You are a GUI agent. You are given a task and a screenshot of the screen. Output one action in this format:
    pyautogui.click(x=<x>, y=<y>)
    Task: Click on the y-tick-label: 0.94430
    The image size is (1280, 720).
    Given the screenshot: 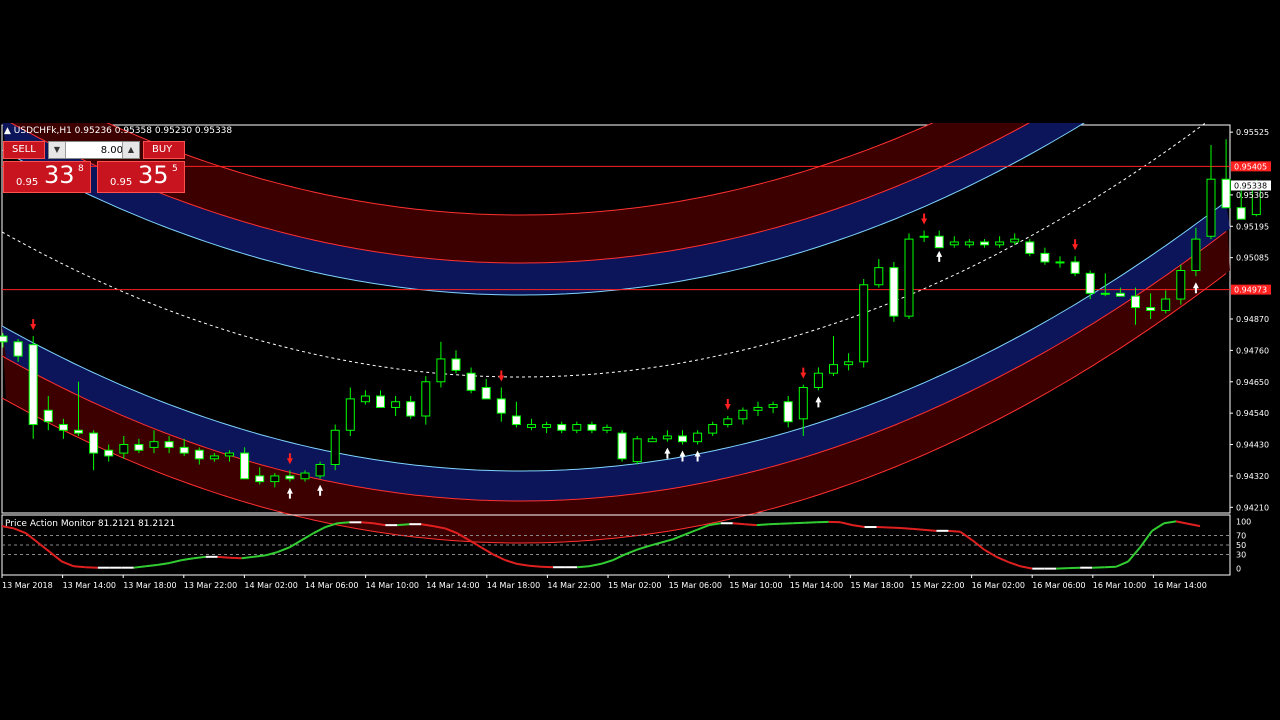 What is the action you would take?
    pyautogui.click(x=1252, y=445)
    